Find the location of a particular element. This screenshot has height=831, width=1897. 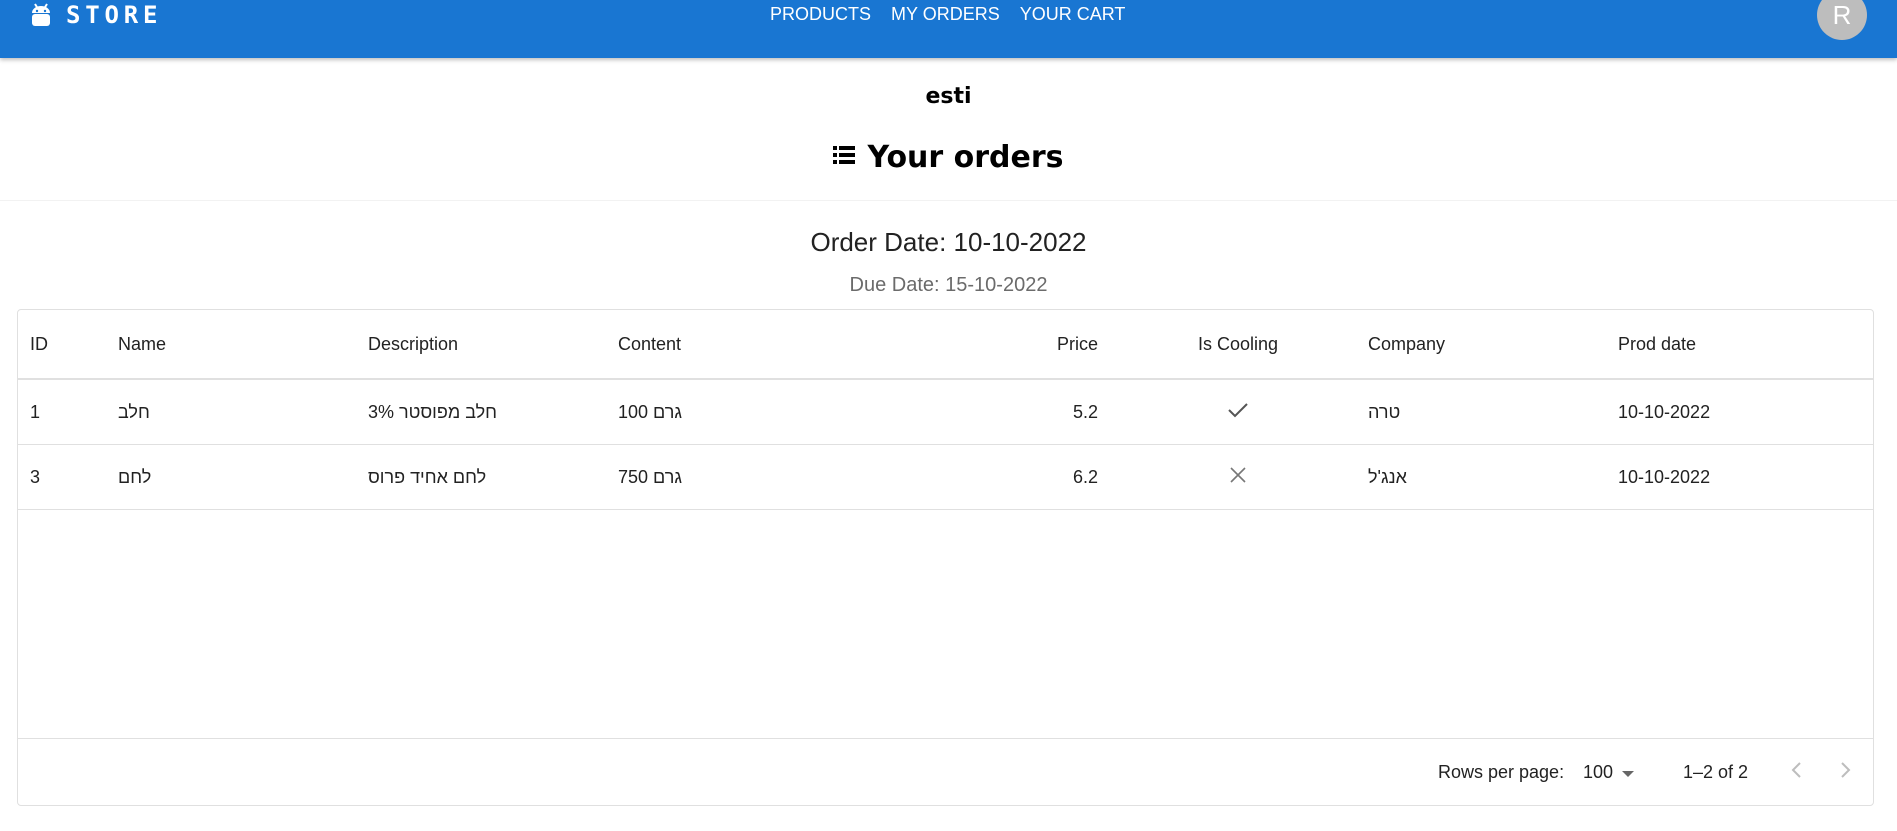

pagination-range: 1–2 of 2 is located at coordinates (1716, 771).